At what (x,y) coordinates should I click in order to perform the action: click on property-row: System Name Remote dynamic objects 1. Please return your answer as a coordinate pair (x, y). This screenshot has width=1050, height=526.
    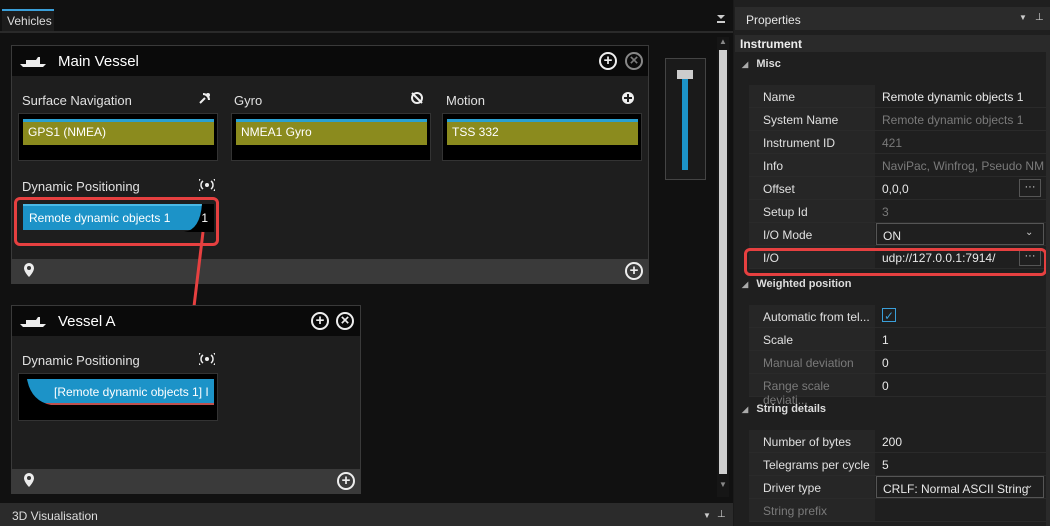
    Looking at the image, I should click on (897, 119).